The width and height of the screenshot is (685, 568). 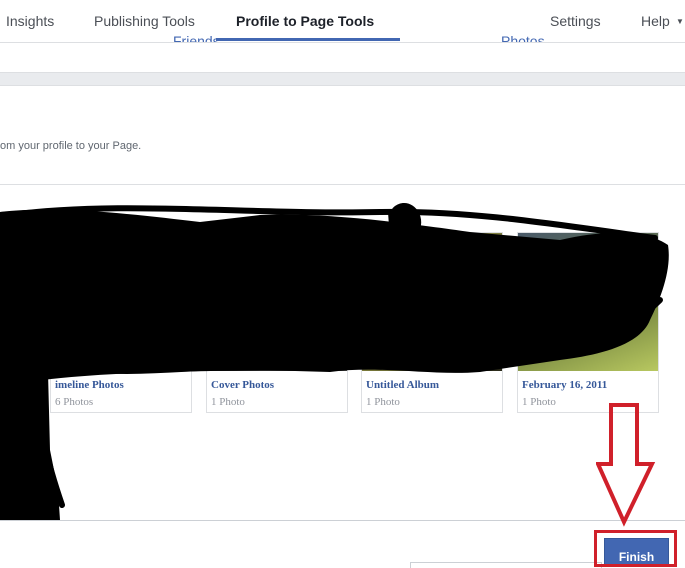 I want to click on album-card: Cover Photos 1 Photo, so click(x=277, y=322).